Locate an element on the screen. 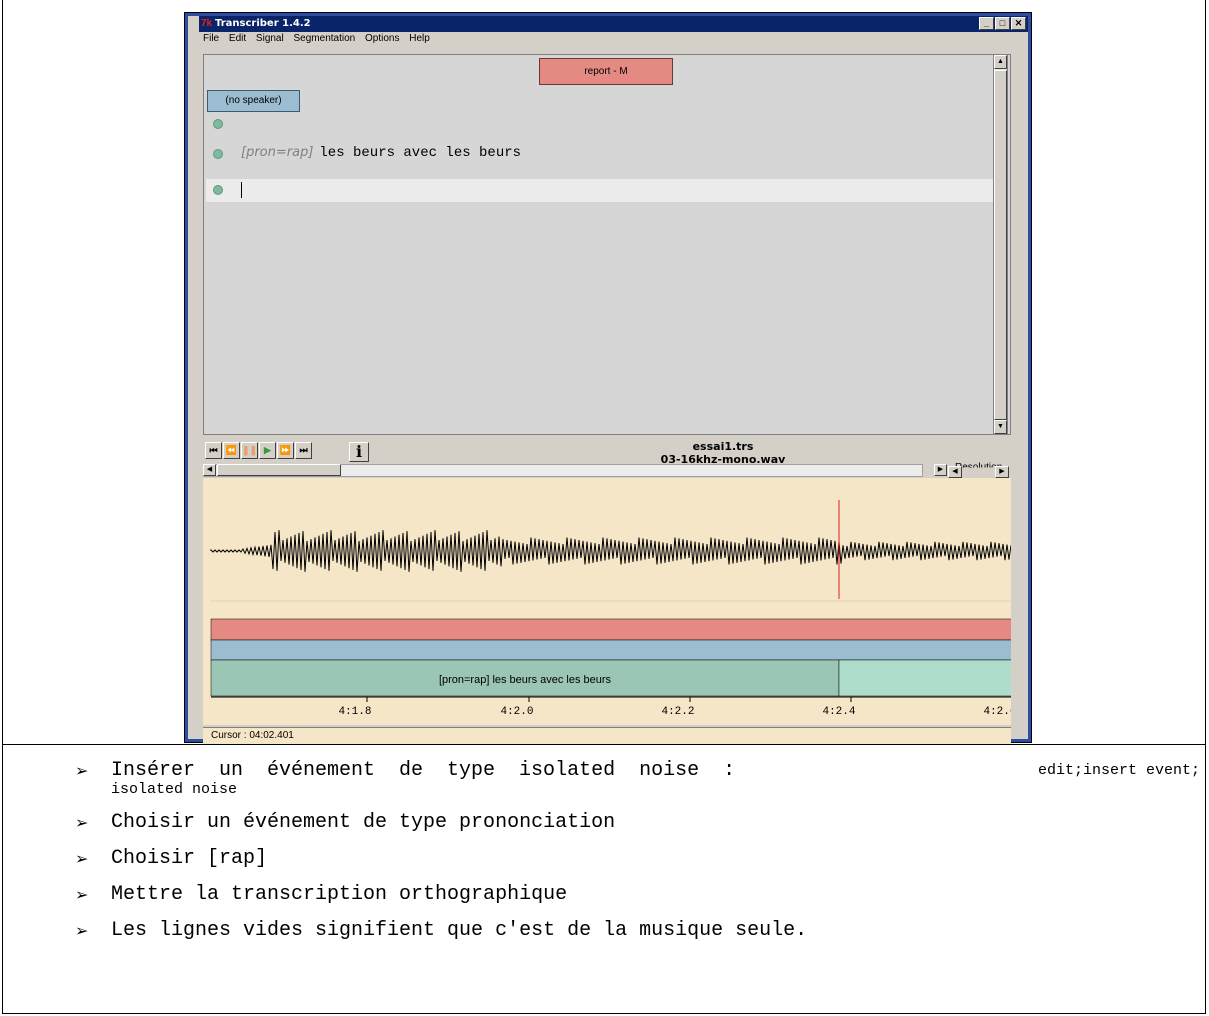  item-text: Mettre la transcription orthographique is located at coordinates (339, 894).